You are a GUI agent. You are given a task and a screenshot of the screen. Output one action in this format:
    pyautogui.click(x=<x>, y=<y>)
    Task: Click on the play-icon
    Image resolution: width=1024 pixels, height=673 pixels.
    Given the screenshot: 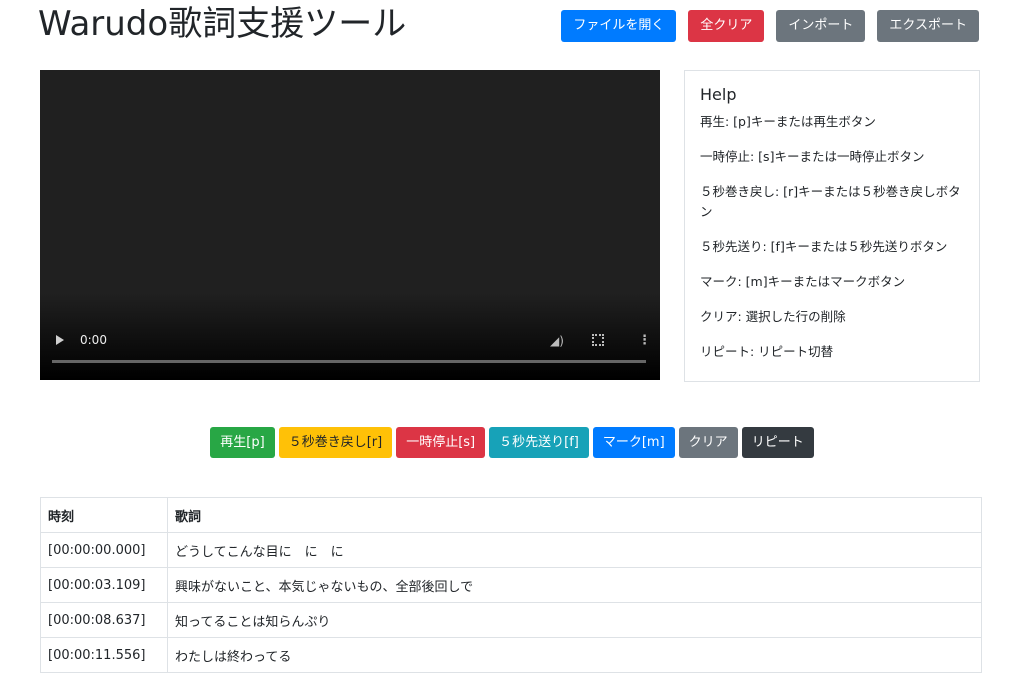 What is the action you would take?
    pyautogui.click(x=60, y=340)
    